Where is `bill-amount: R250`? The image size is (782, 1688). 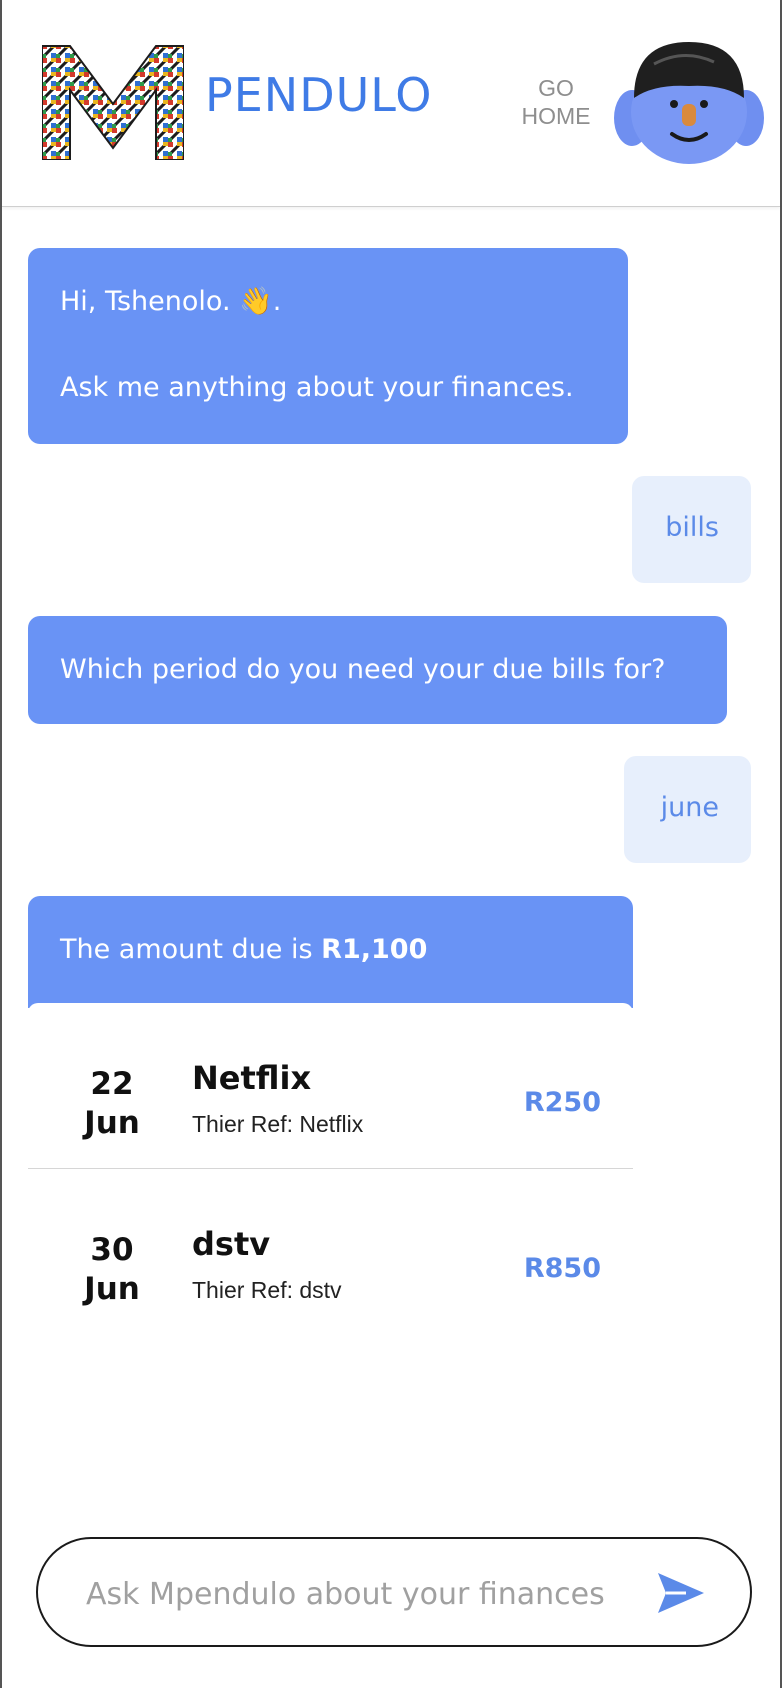
bill-amount: R250 is located at coordinates (562, 1102).